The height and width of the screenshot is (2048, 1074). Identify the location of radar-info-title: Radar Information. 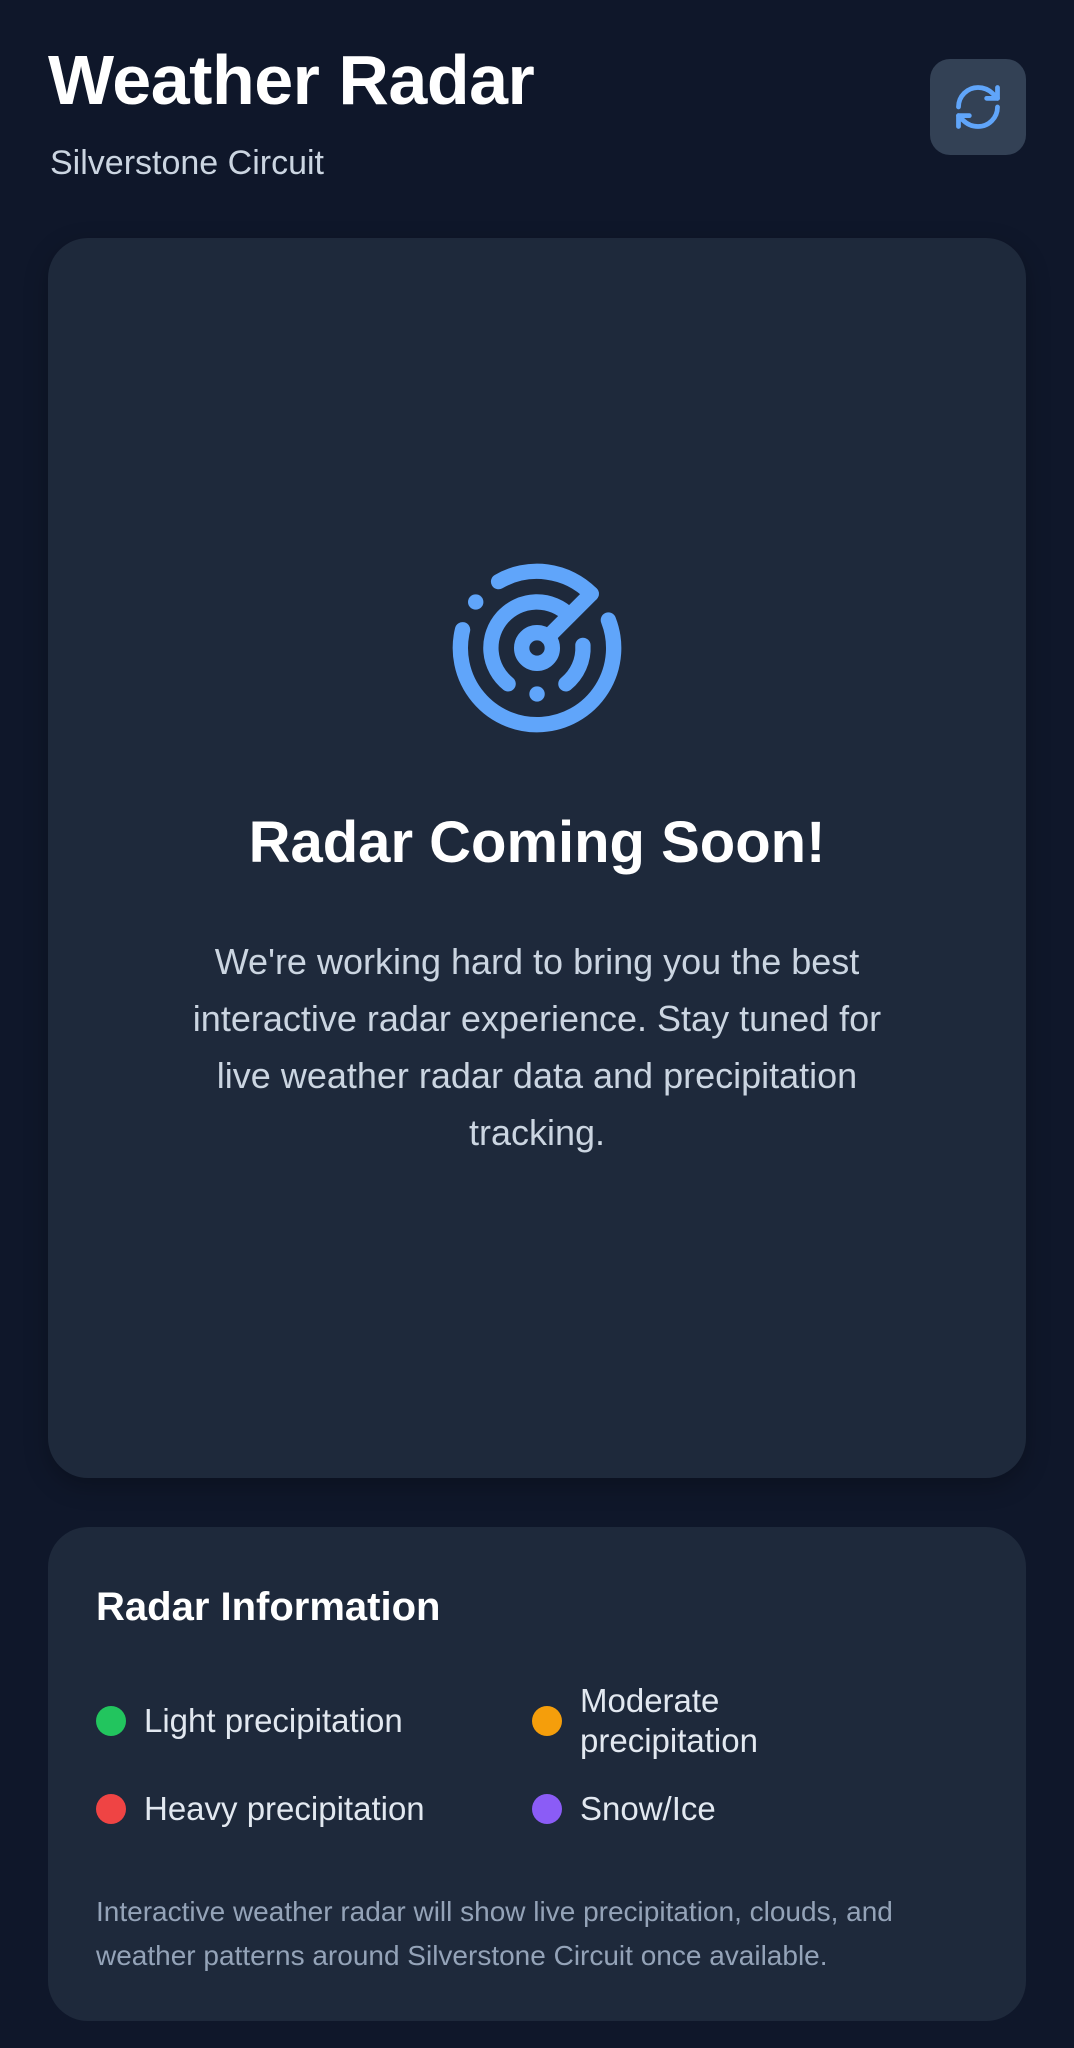
(268, 1607).